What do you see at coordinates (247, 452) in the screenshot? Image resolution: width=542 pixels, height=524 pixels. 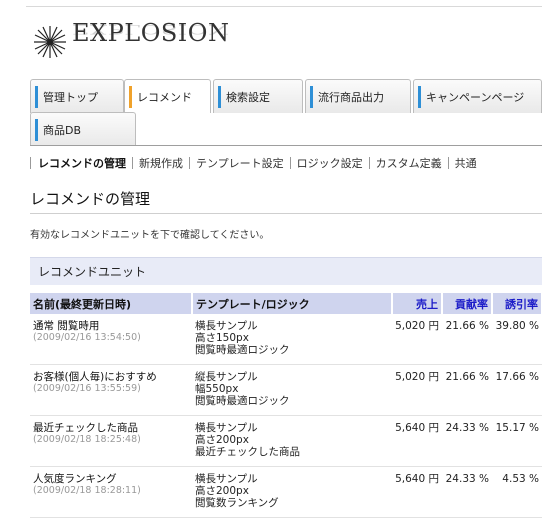 I see `logic-name: 最近チェックした商品` at bounding box center [247, 452].